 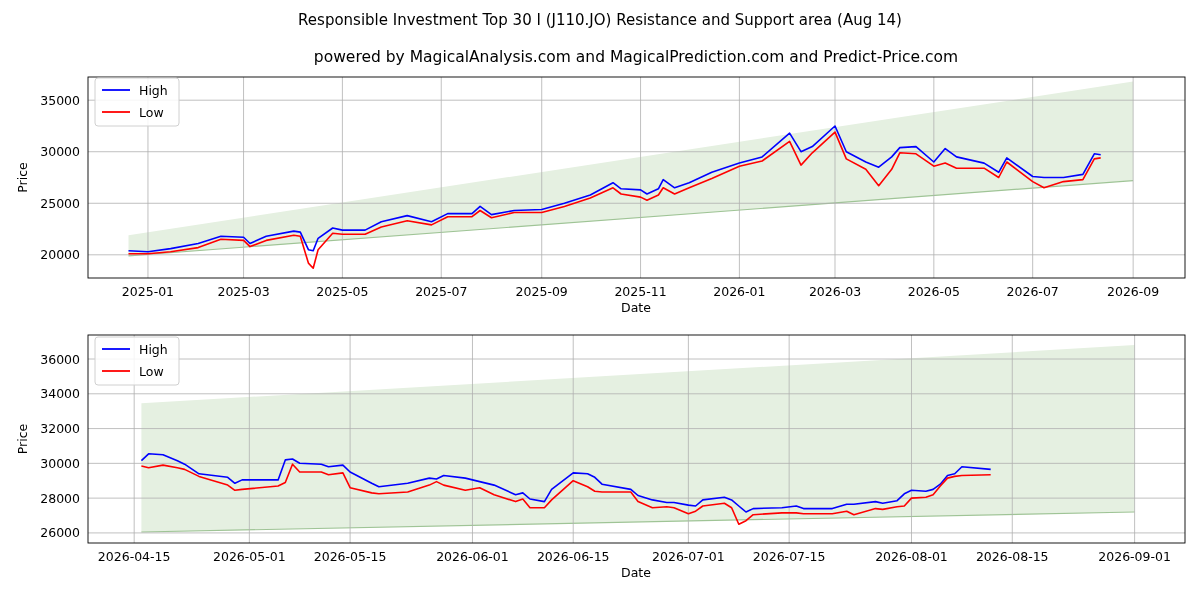 What do you see at coordinates (60, 533) in the screenshot?
I see `y-tick-label: 26000` at bounding box center [60, 533].